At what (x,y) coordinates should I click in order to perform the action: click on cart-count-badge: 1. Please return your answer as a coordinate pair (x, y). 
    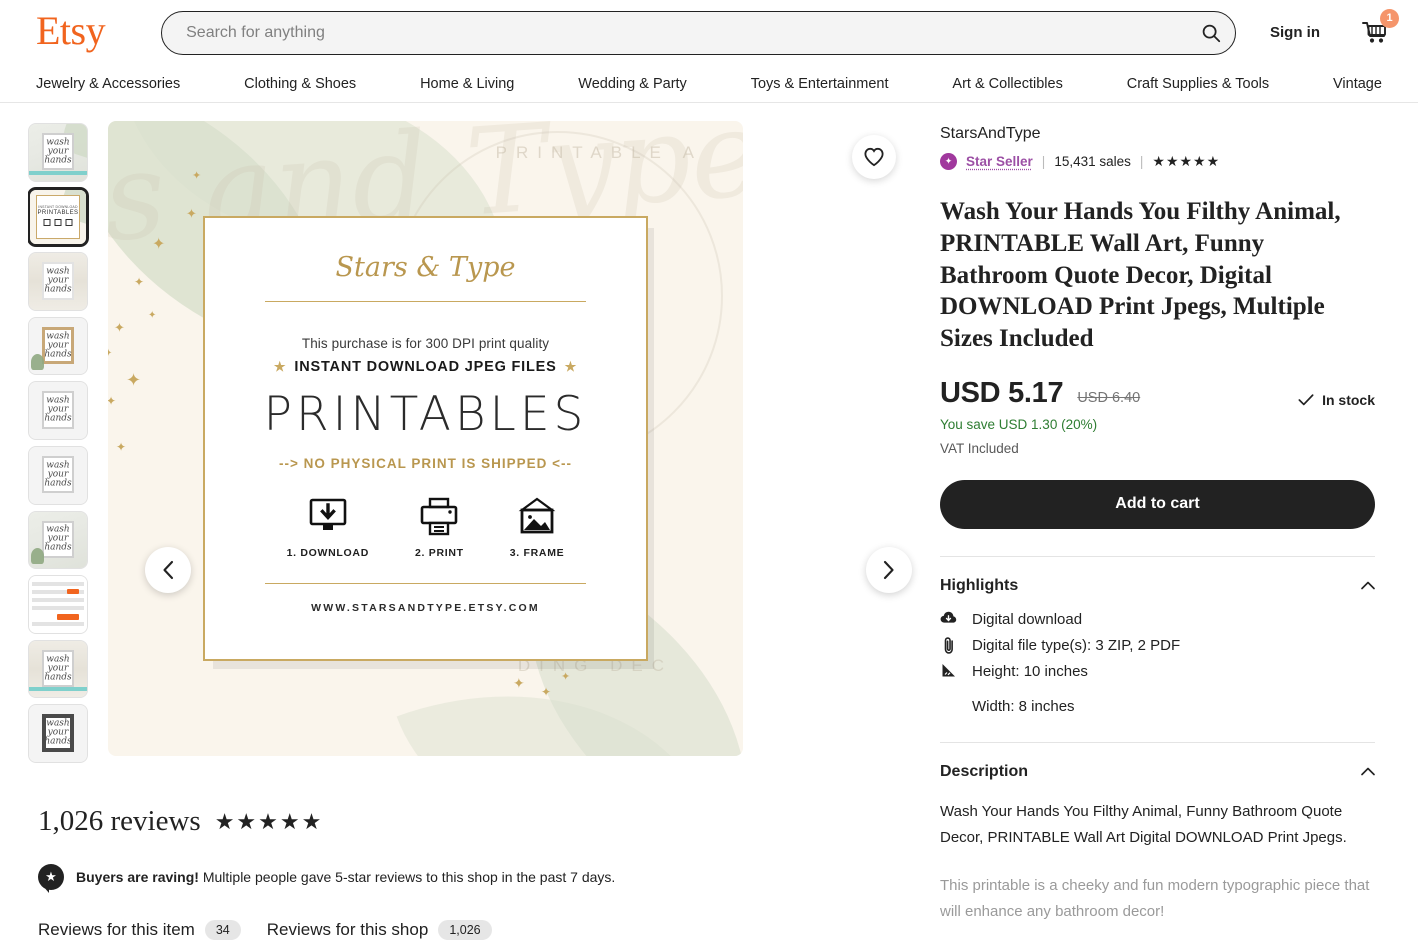
    Looking at the image, I should click on (1389, 18).